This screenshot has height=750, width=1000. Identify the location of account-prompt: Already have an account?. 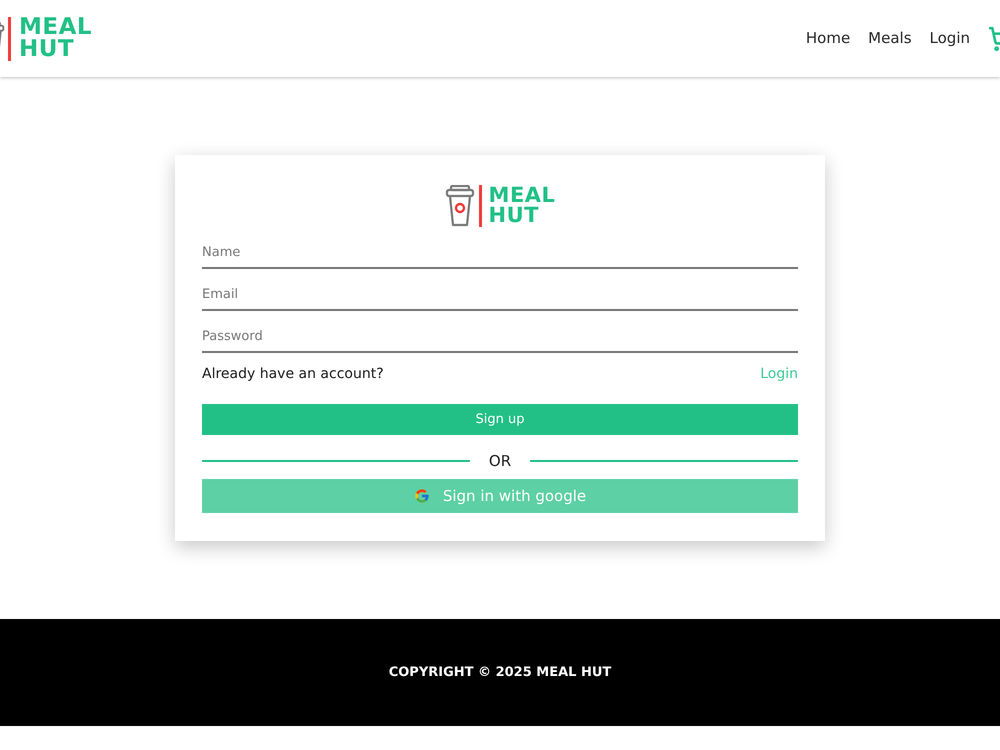
(293, 374).